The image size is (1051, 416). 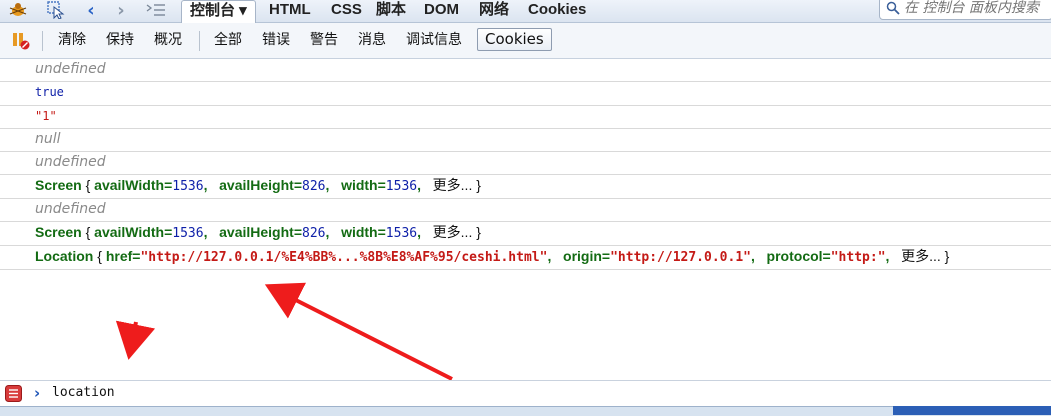 What do you see at coordinates (135, 340) in the screenshot?
I see `annotation-arrow-short` at bounding box center [135, 340].